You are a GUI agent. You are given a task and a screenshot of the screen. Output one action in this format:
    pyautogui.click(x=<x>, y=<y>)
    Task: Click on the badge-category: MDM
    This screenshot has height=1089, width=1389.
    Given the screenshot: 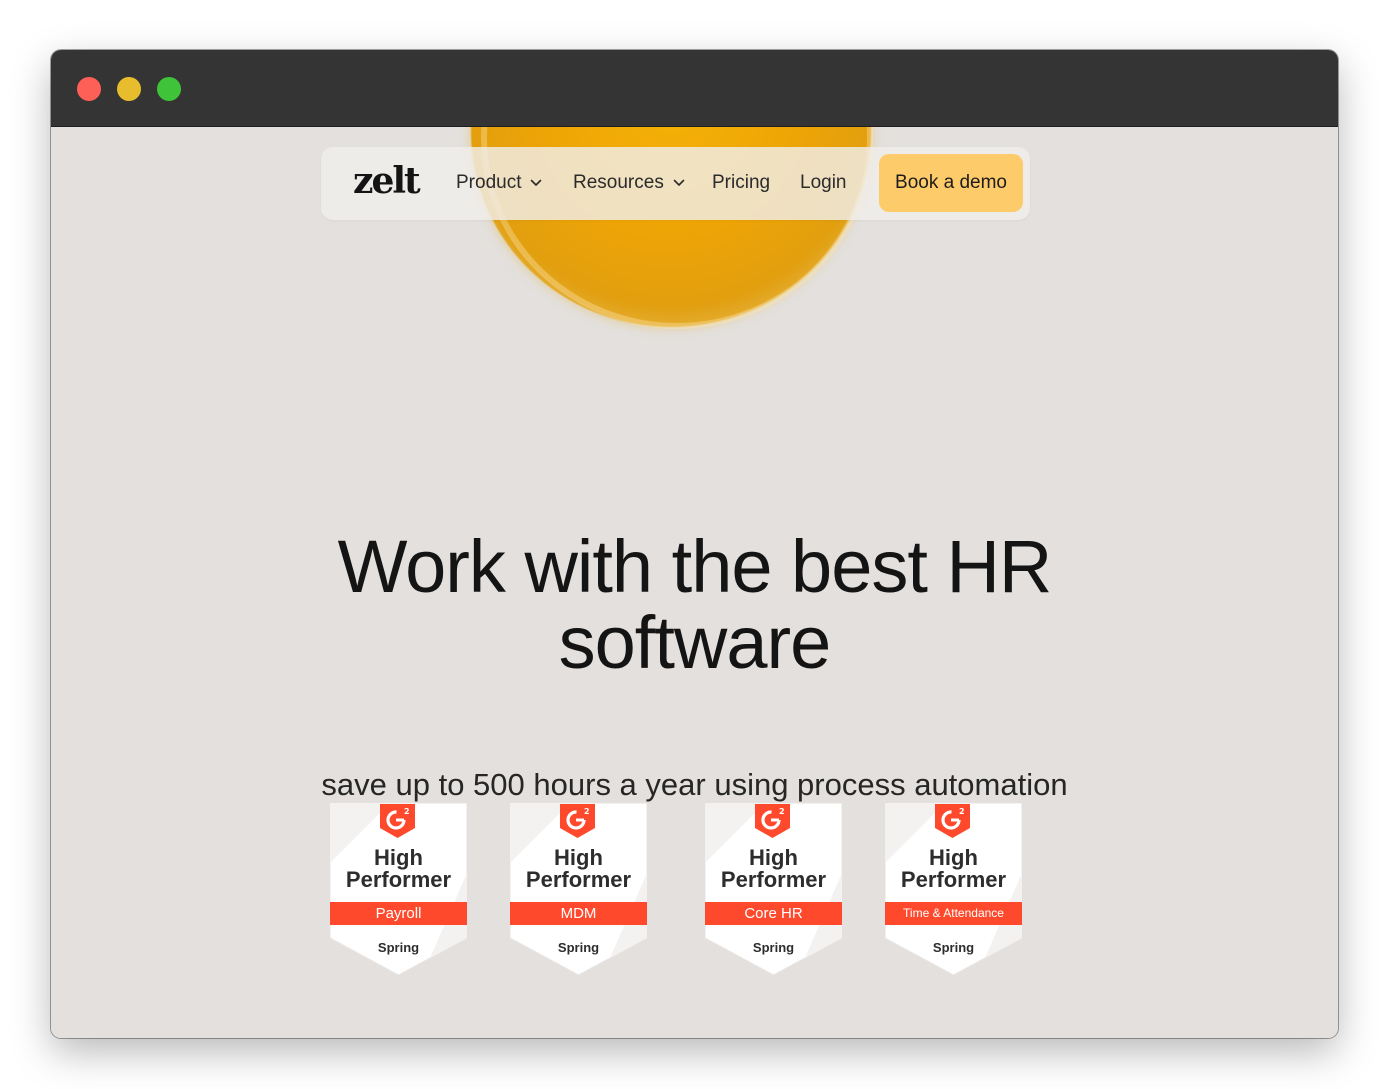 What is the action you would take?
    pyautogui.click(x=578, y=913)
    